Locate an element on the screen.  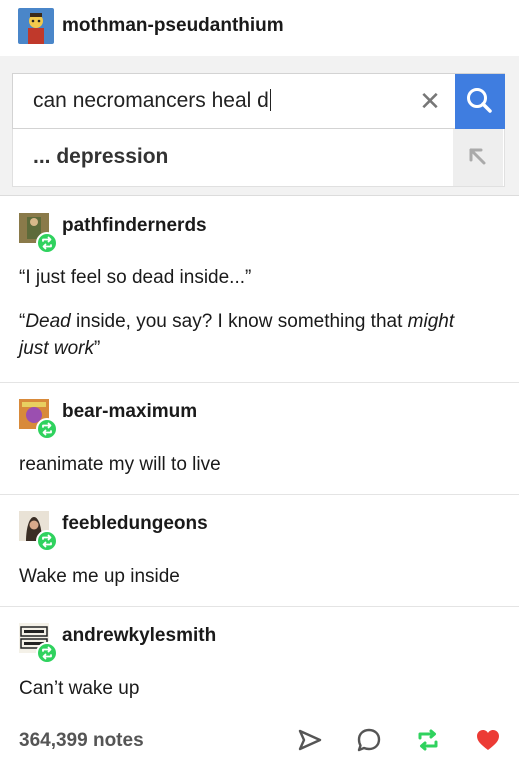
reblog-text: Wake me up inside is located at coordinates (99, 576).